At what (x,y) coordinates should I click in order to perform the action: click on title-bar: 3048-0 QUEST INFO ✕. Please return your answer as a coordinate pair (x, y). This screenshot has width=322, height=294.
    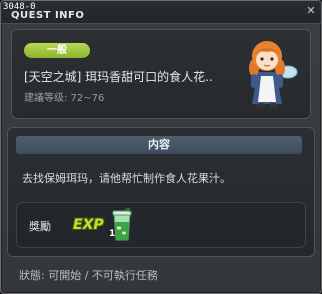
    Looking at the image, I should click on (161, 12).